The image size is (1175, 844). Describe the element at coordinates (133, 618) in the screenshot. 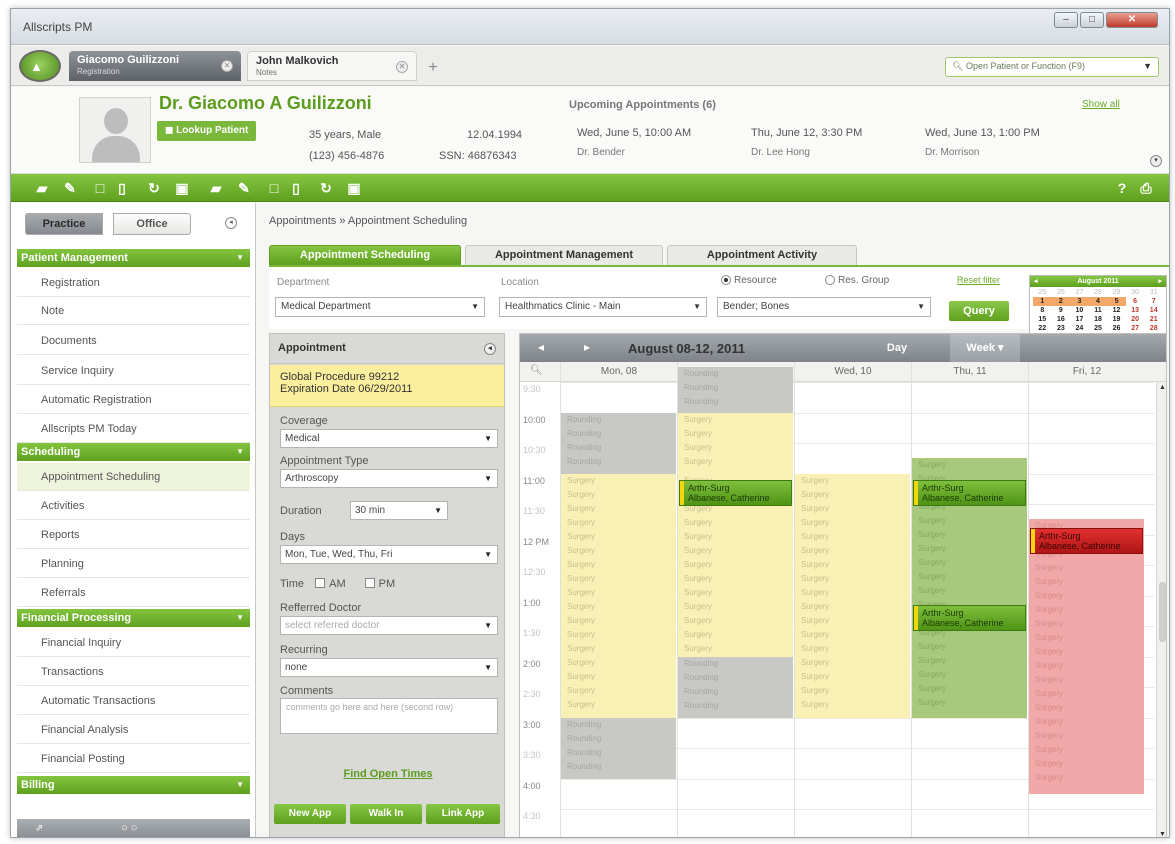

I see `sidebar-section-financial-processing: Financial Processing ▼` at that location.